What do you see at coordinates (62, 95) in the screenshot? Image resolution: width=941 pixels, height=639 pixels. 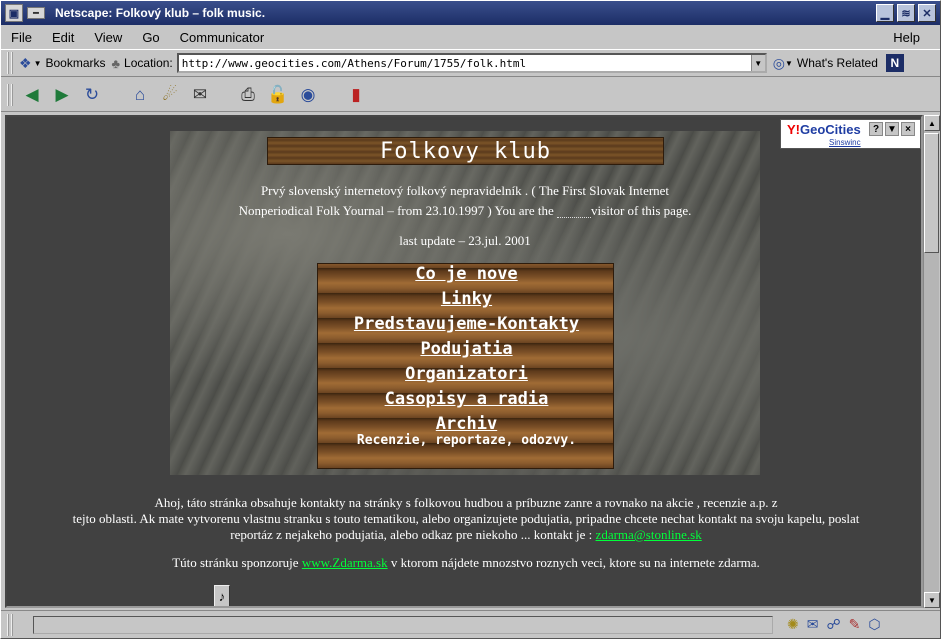 I see `forward-icon: ▶` at bounding box center [62, 95].